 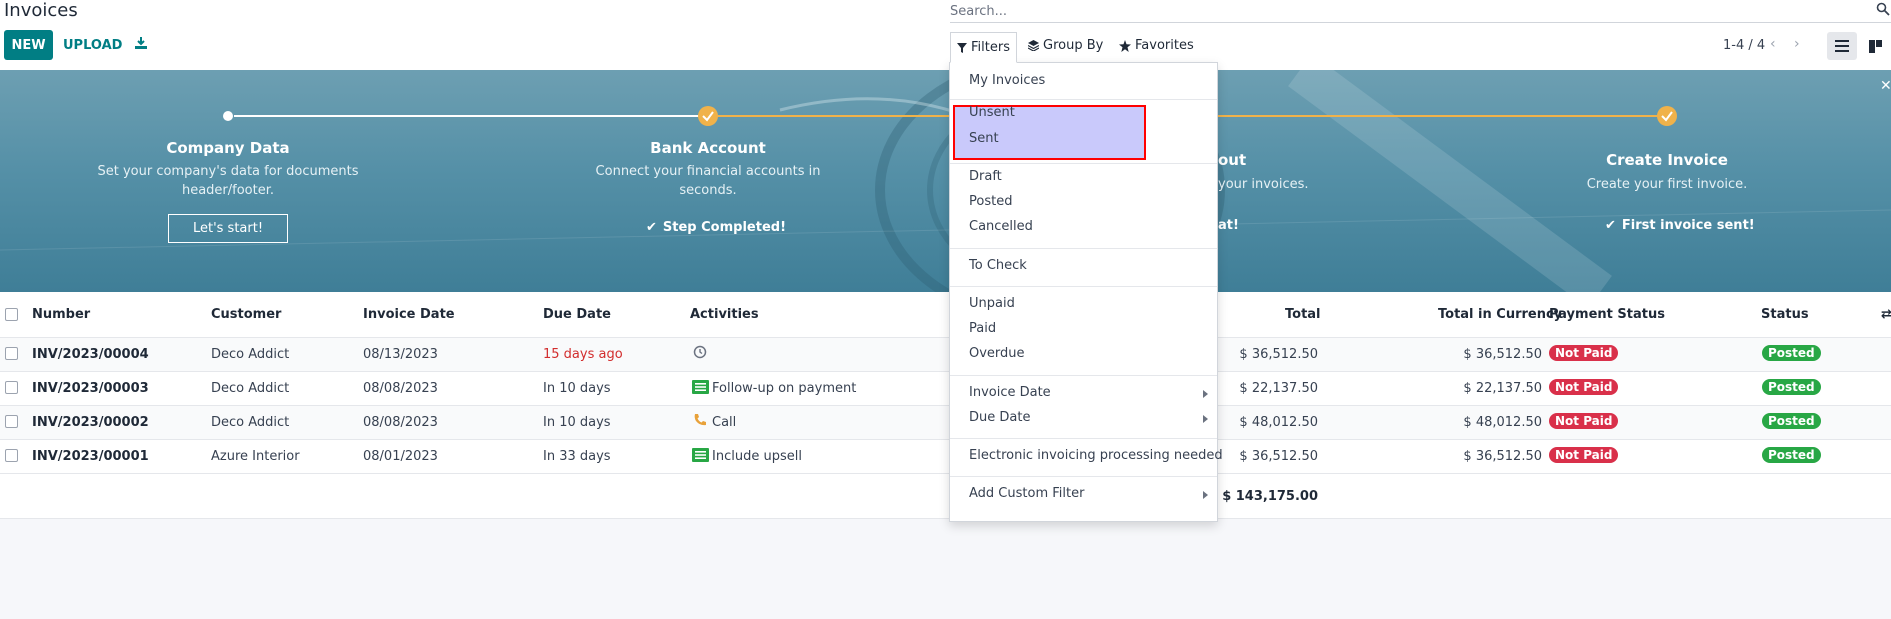 I want to click on filter-icon, so click(x=962, y=47).